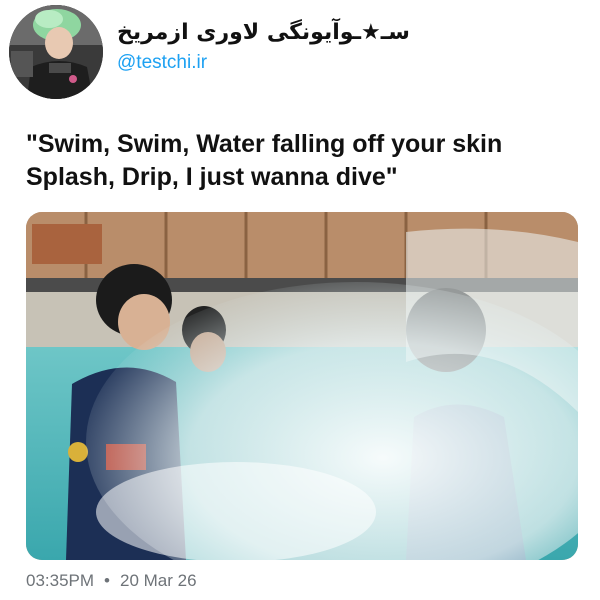 The image size is (600, 600). What do you see at coordinates (263, 63) in the screenshot?
I see `author-handle: @testchi.ir` at bounding box center [263, 63].